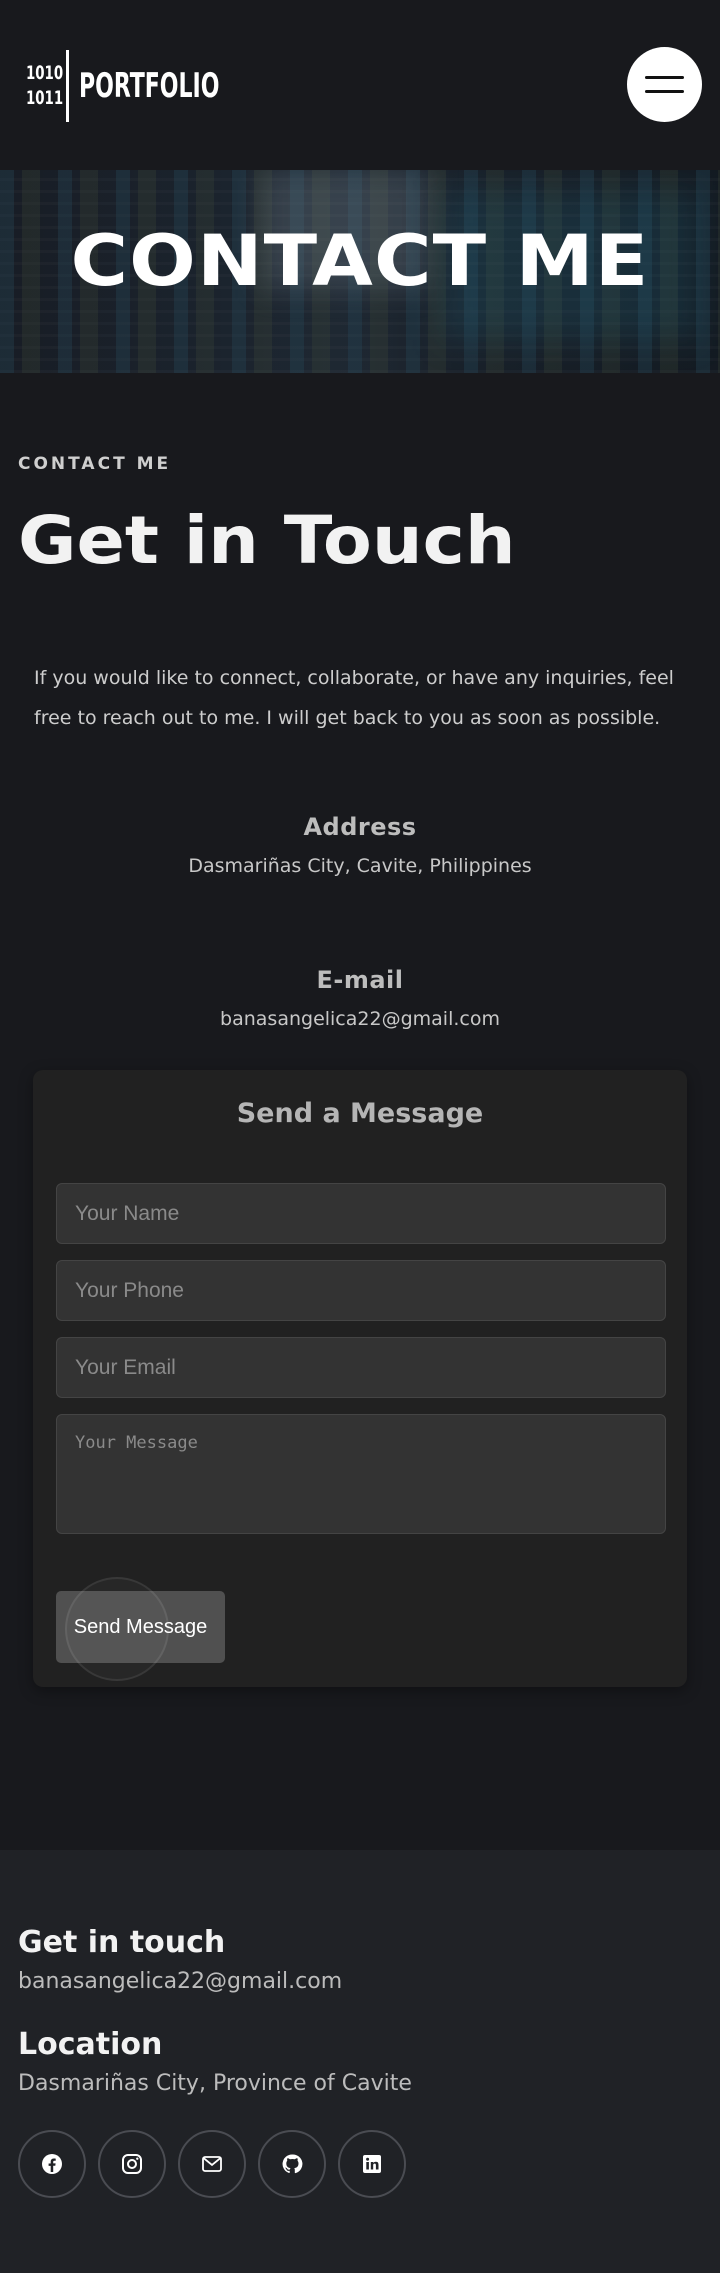 The height and width of the screenshot is (2273, 720). I want to click on footer-location: Dasmariñas City, Province of Cavite, so click(215, 2083).